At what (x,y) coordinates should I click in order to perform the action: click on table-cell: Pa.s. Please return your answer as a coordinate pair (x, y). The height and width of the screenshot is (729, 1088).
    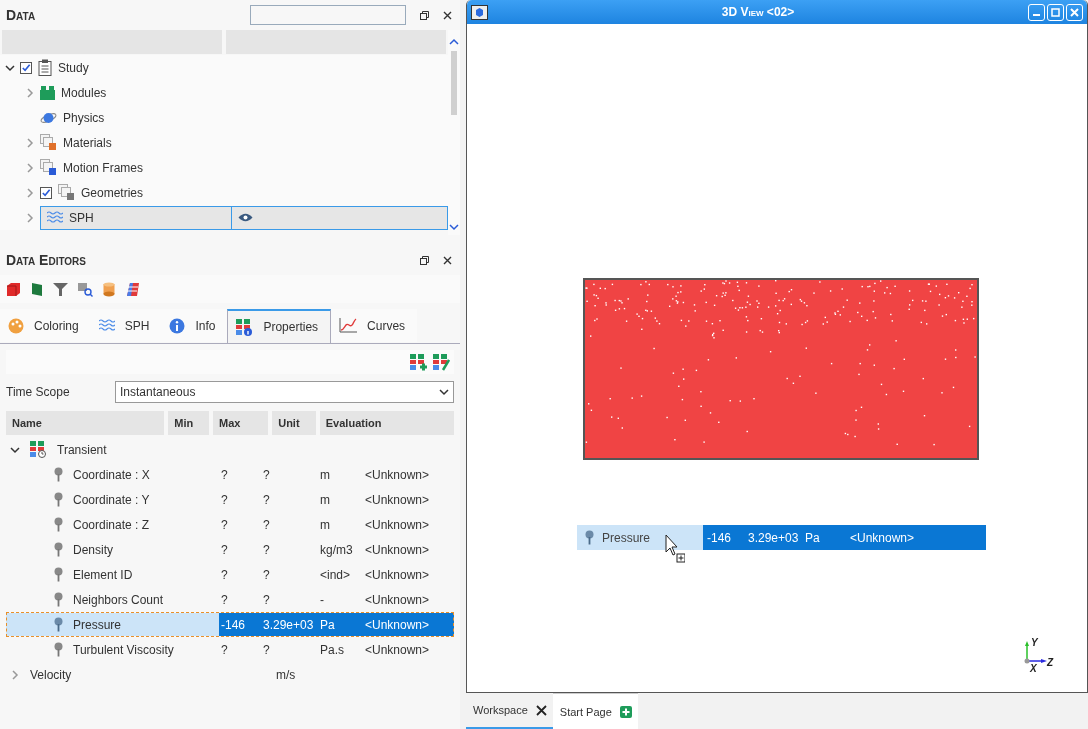
    Looking at the image, I should click on (332, 649).